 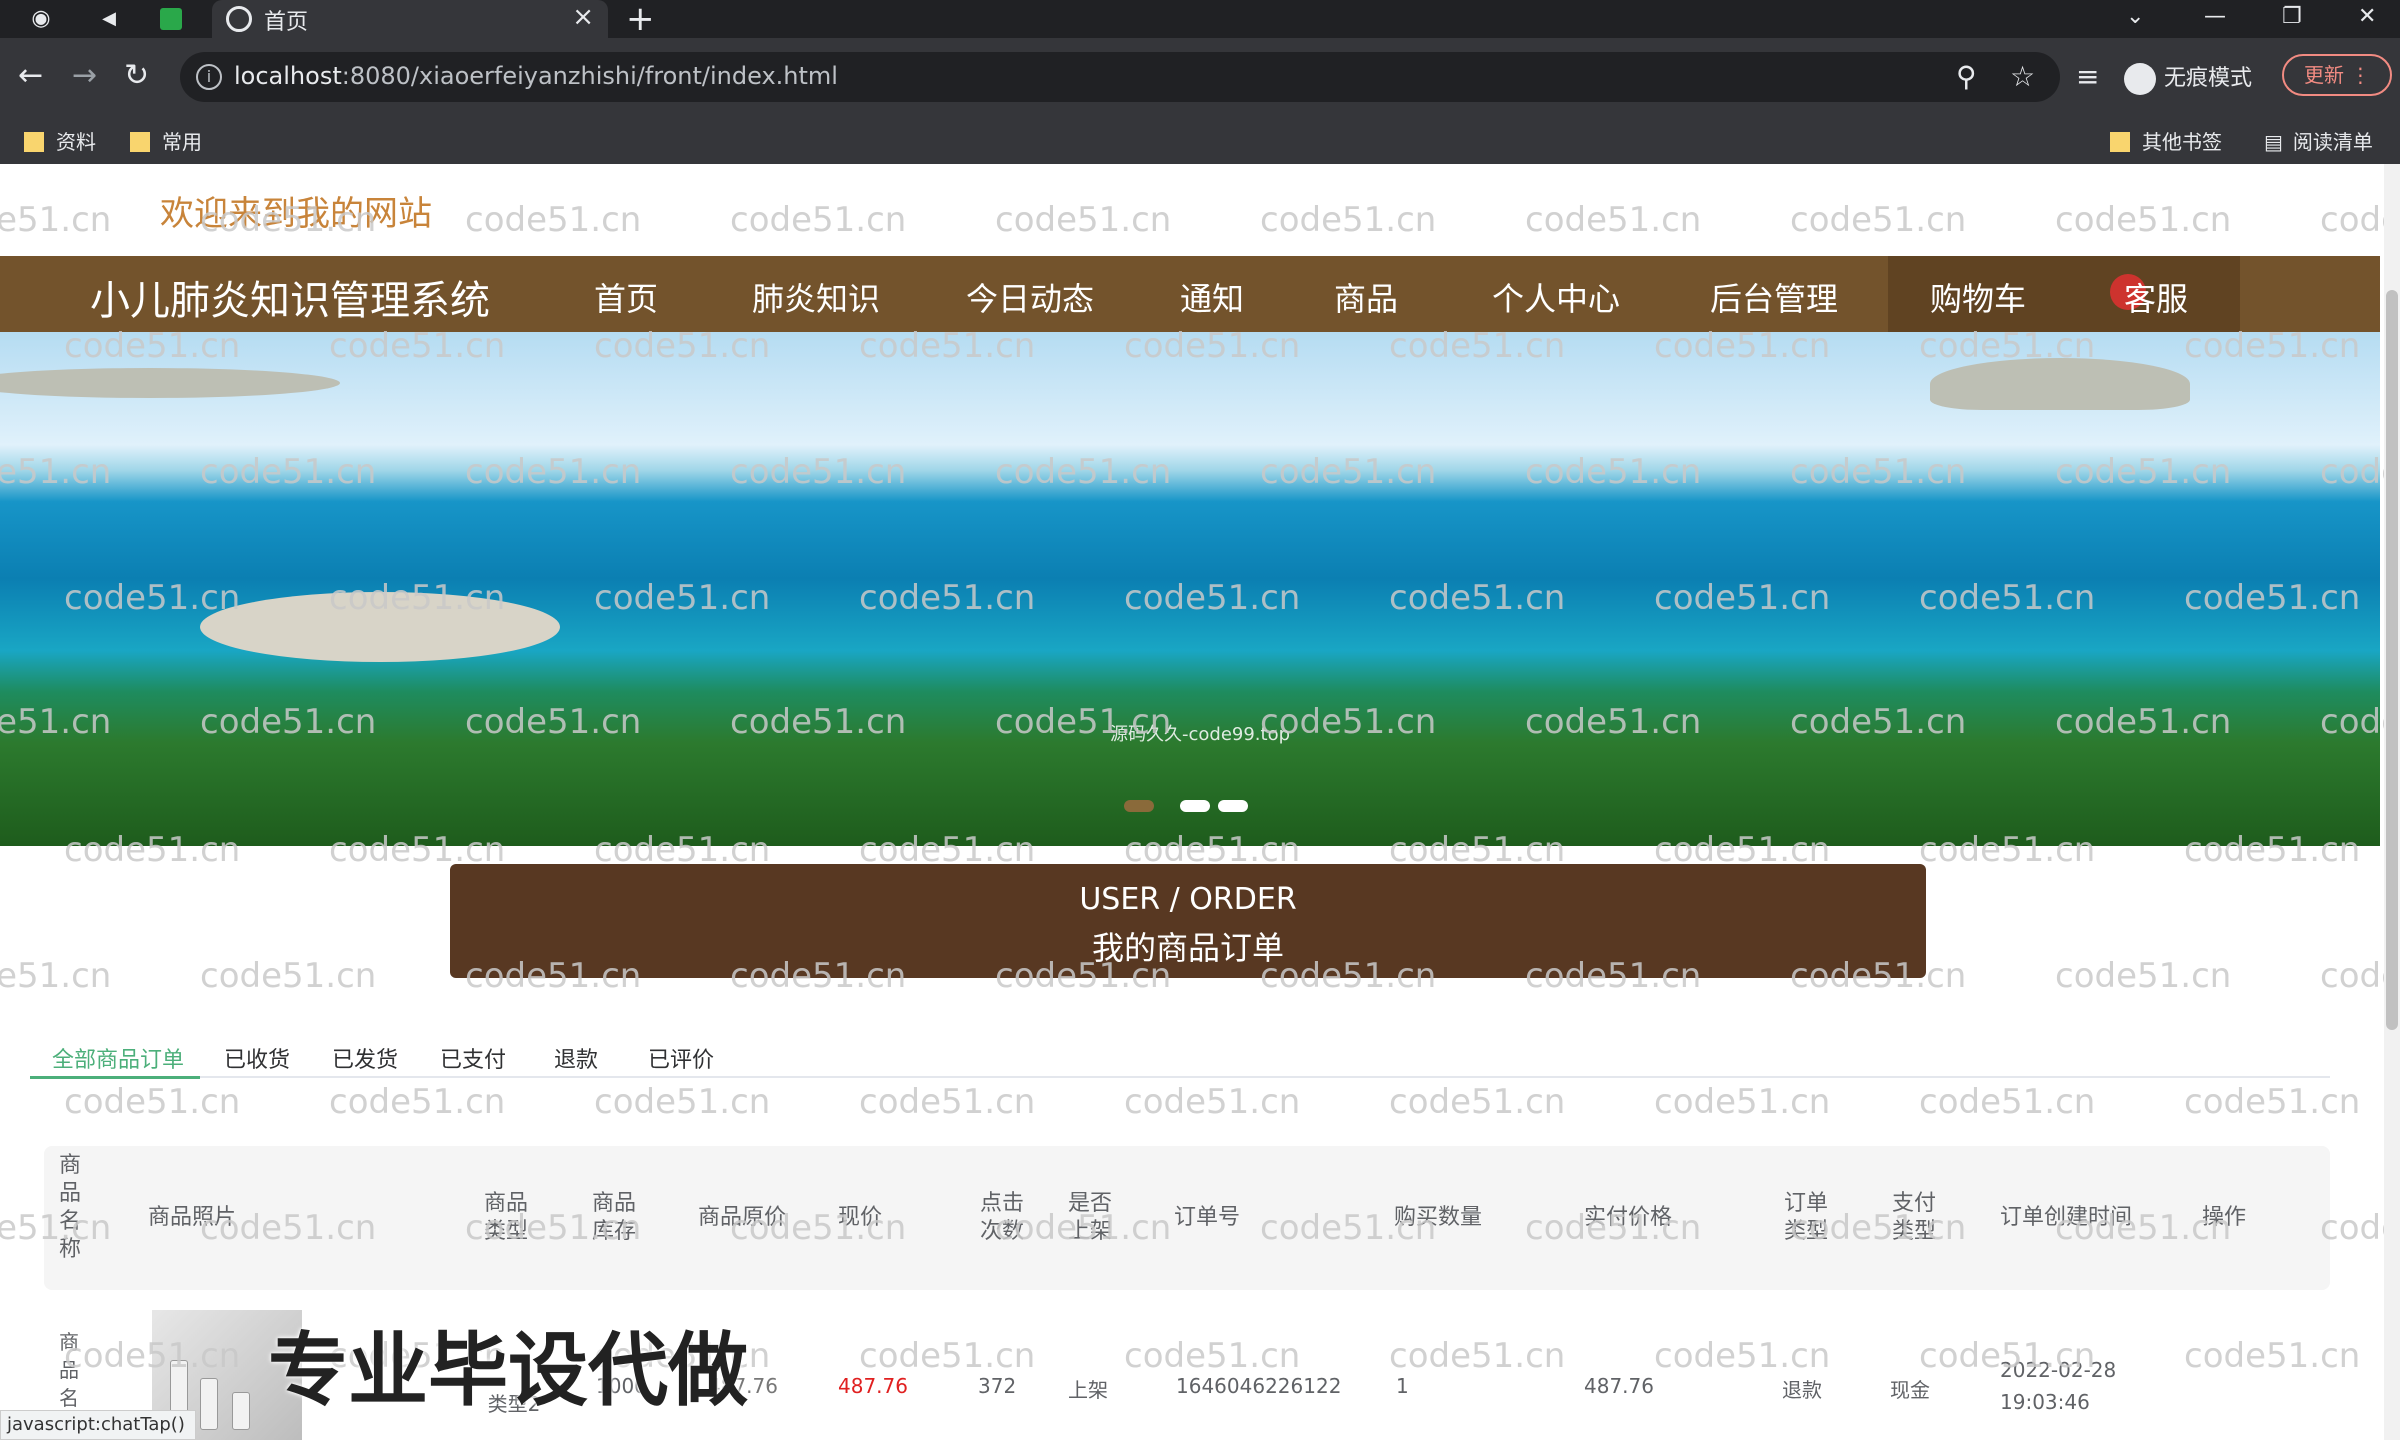 What do you see at coordinates (2045, 1402) in the screenshot?
I see `cell-created-time: 19:03:46` at bounding box center [2045, 1402].